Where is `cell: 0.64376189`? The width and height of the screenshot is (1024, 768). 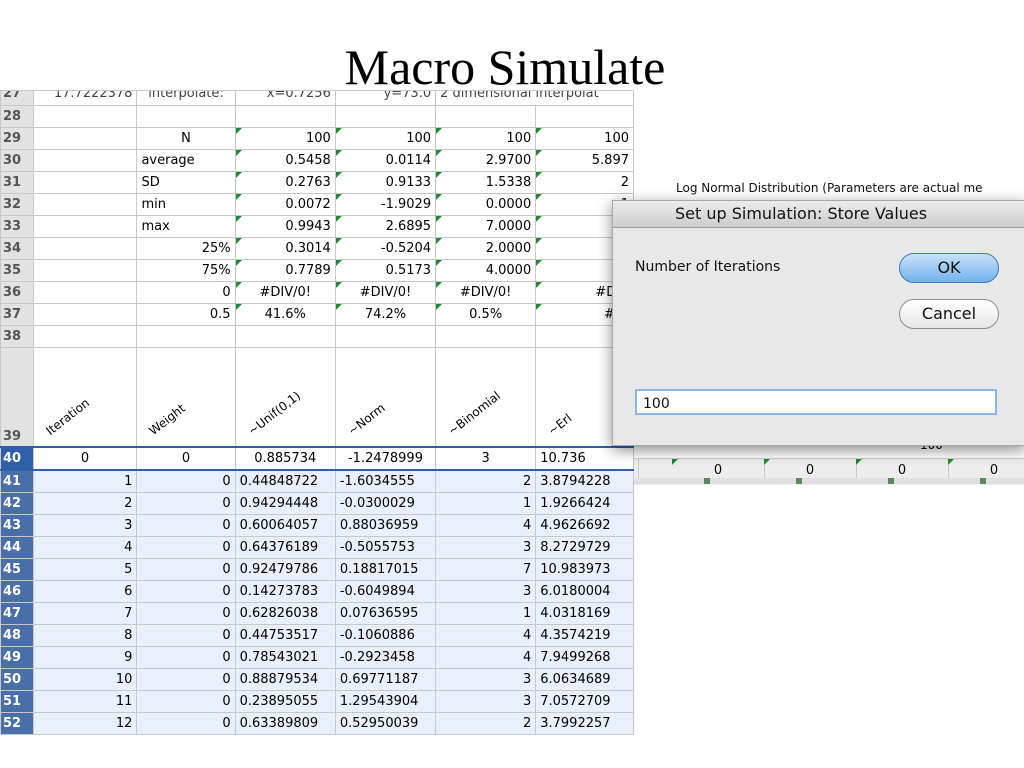
cell: 0.64376189 is located at coordinates (285, 547).